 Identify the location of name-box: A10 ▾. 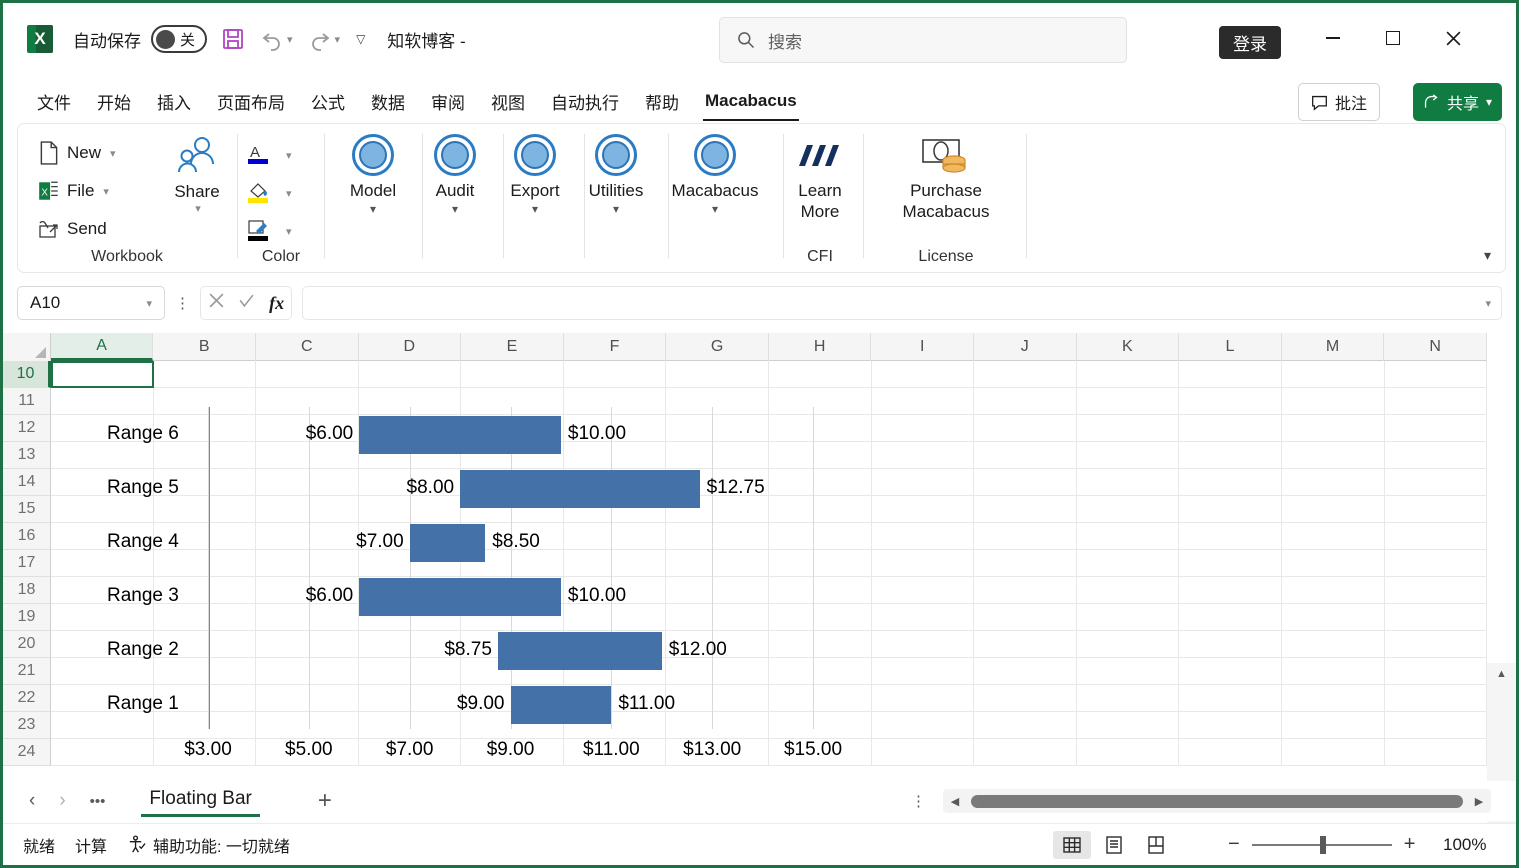
(91, 303).